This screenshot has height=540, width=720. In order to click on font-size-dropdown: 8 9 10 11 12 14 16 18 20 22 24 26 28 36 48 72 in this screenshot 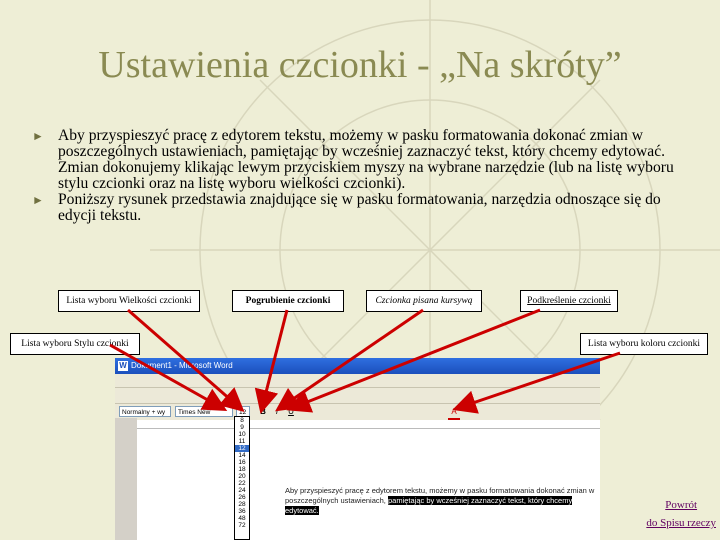, I will do `click(242, 478)`.